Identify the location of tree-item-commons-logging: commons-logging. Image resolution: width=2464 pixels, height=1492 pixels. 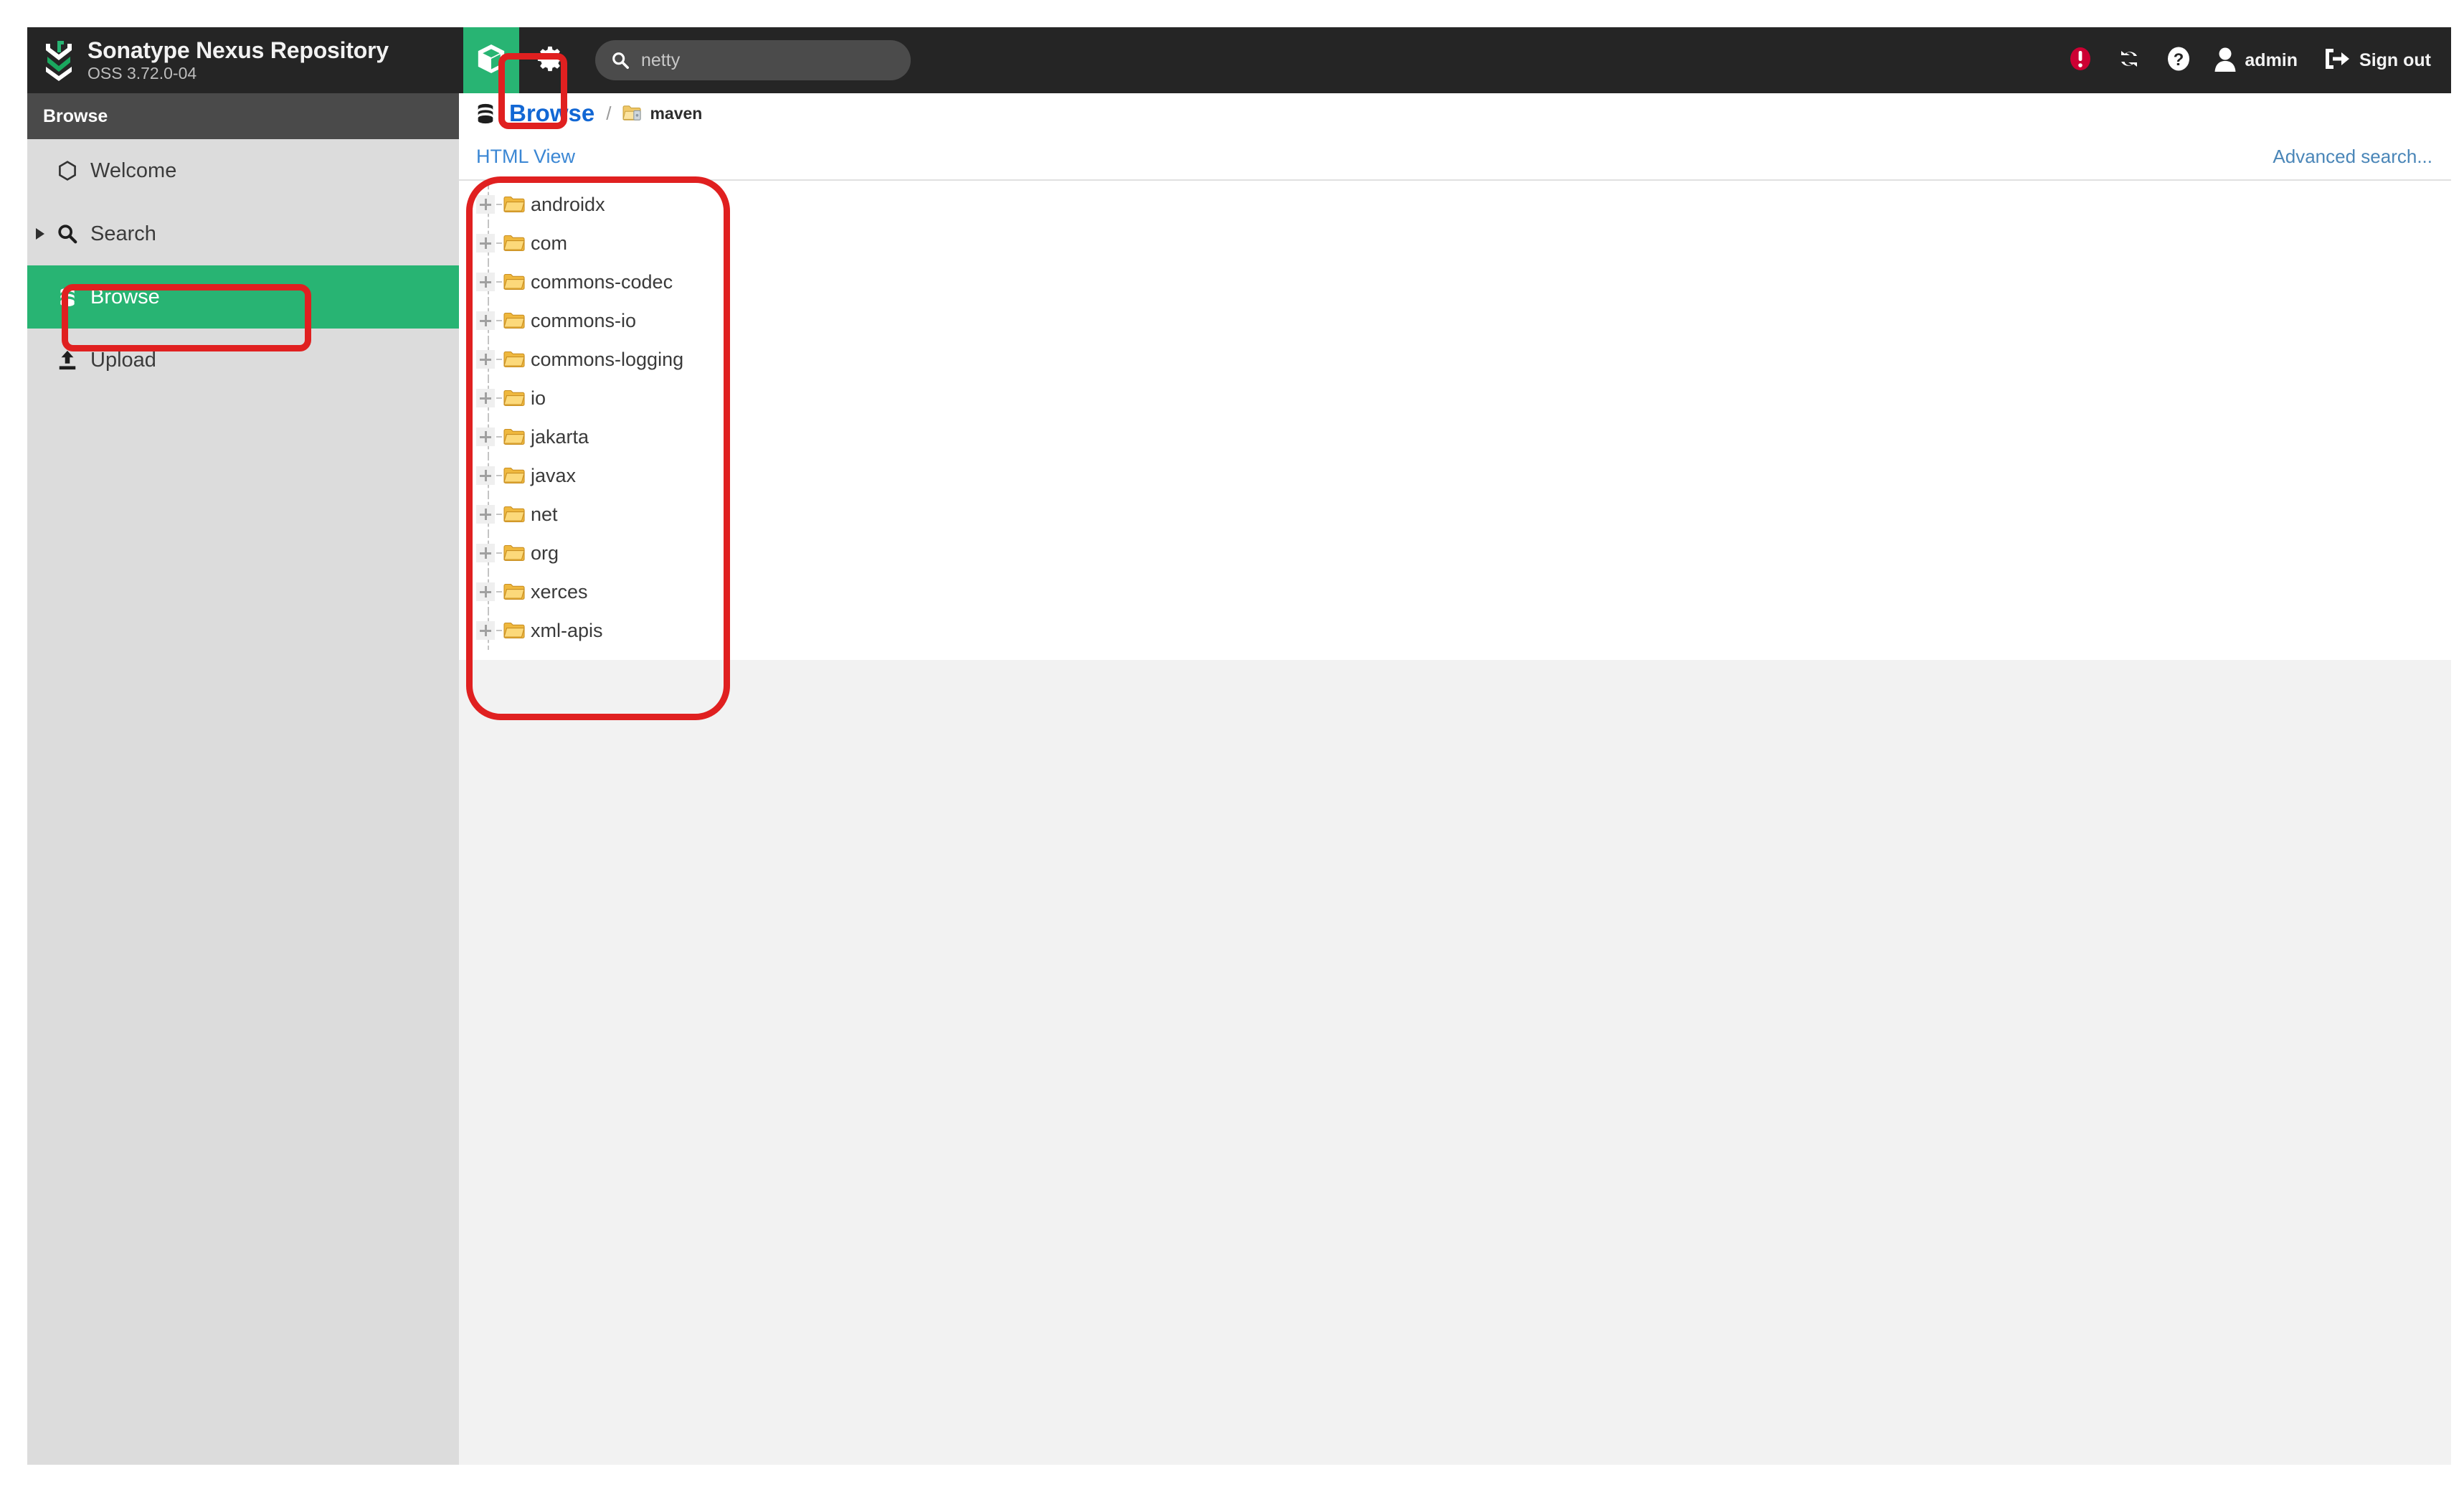
(1455, 359).